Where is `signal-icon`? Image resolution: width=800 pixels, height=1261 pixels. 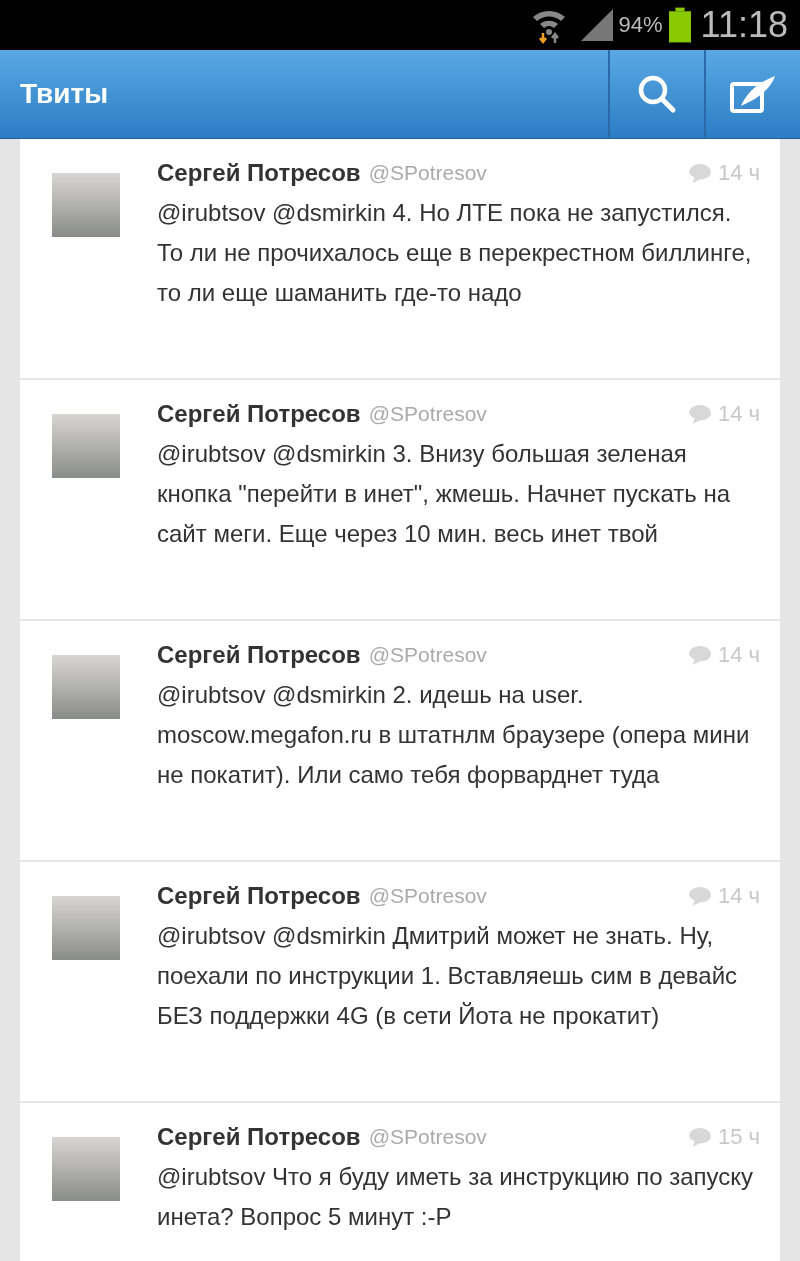 signal-icon is located at coordinates (596, 25).